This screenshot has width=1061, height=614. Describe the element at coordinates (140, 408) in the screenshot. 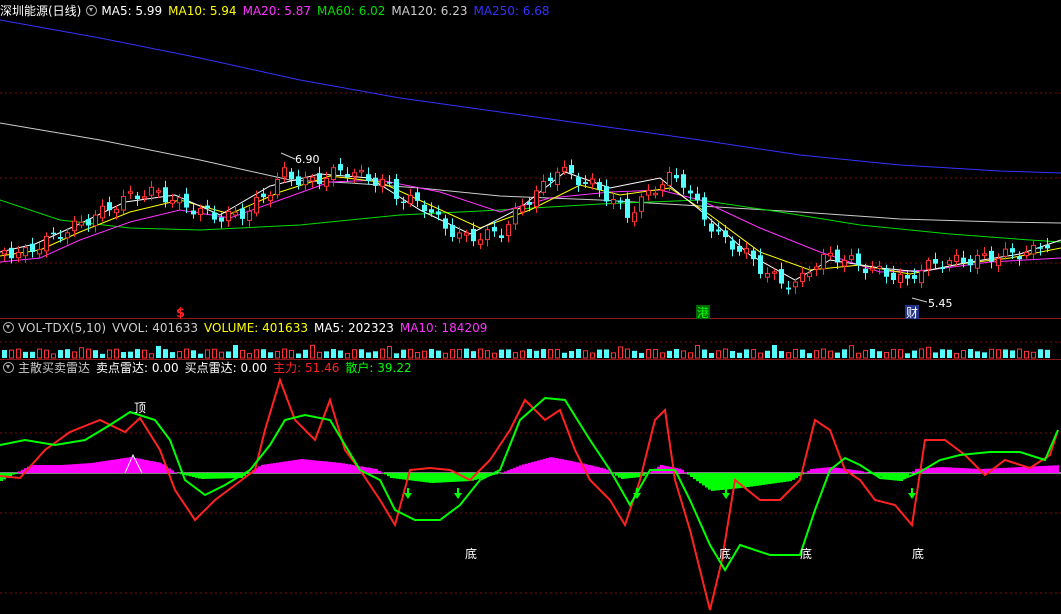

I see `top-signal-label: 顶` at that location.